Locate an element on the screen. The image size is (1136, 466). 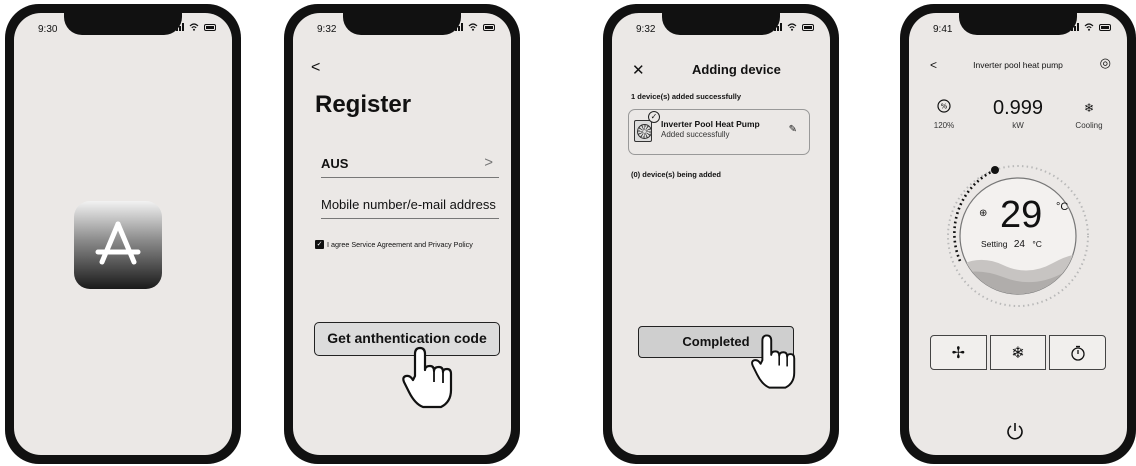
stat-fan-speed: % 120% is located at coordinates (944, 114).